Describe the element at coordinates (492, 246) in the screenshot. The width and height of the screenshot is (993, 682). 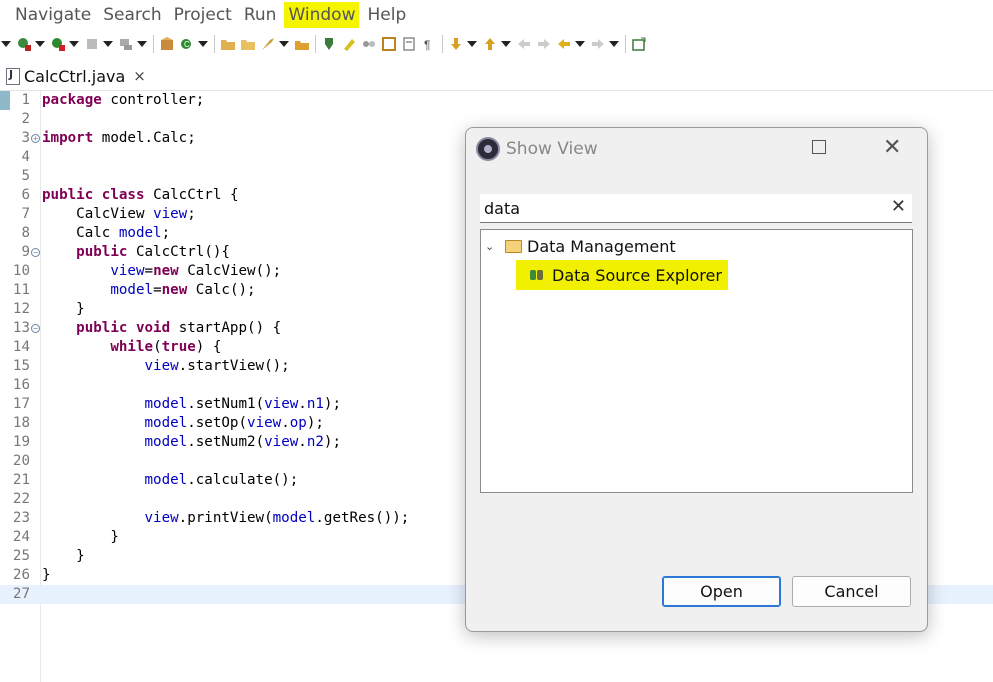
I see `chevron-down-icon: ⌄` at that location.